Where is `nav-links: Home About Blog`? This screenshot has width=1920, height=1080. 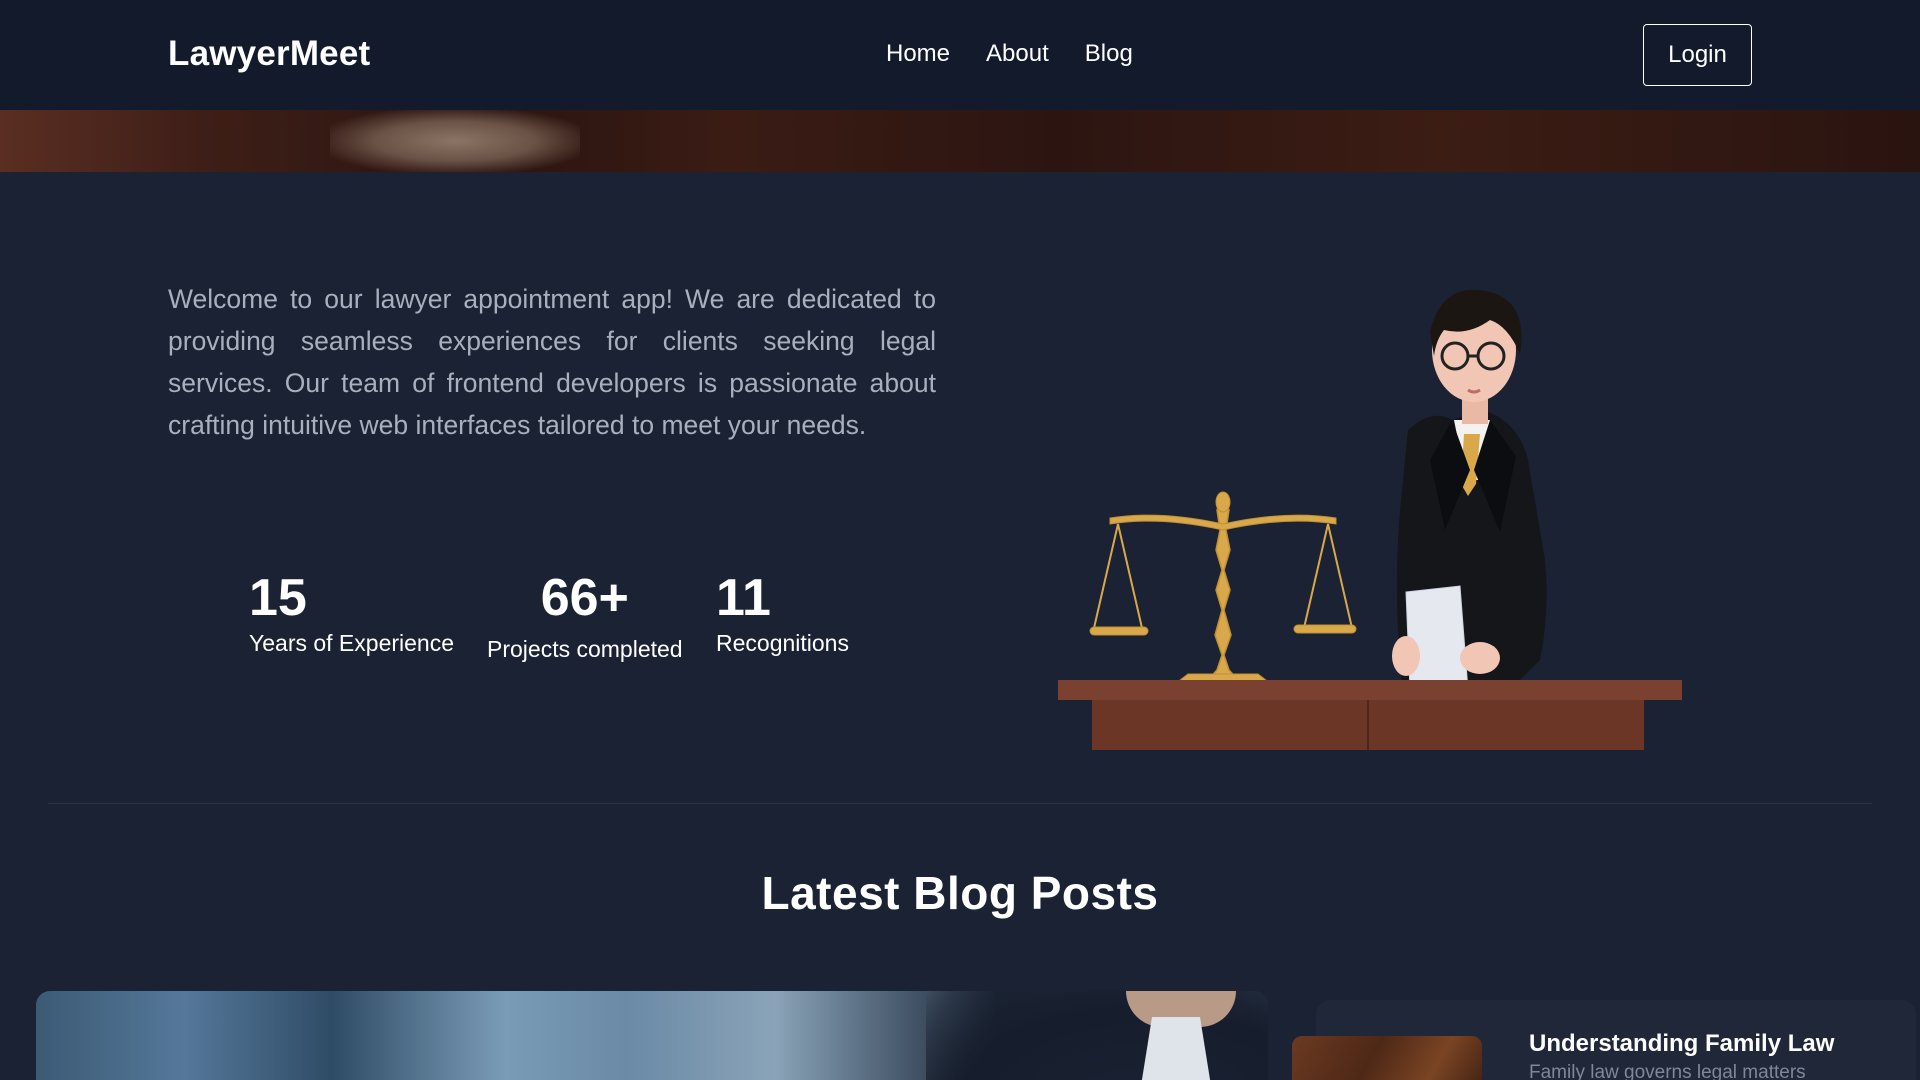 nav-links: Home About Blog is located at coordinates (1009, 54).